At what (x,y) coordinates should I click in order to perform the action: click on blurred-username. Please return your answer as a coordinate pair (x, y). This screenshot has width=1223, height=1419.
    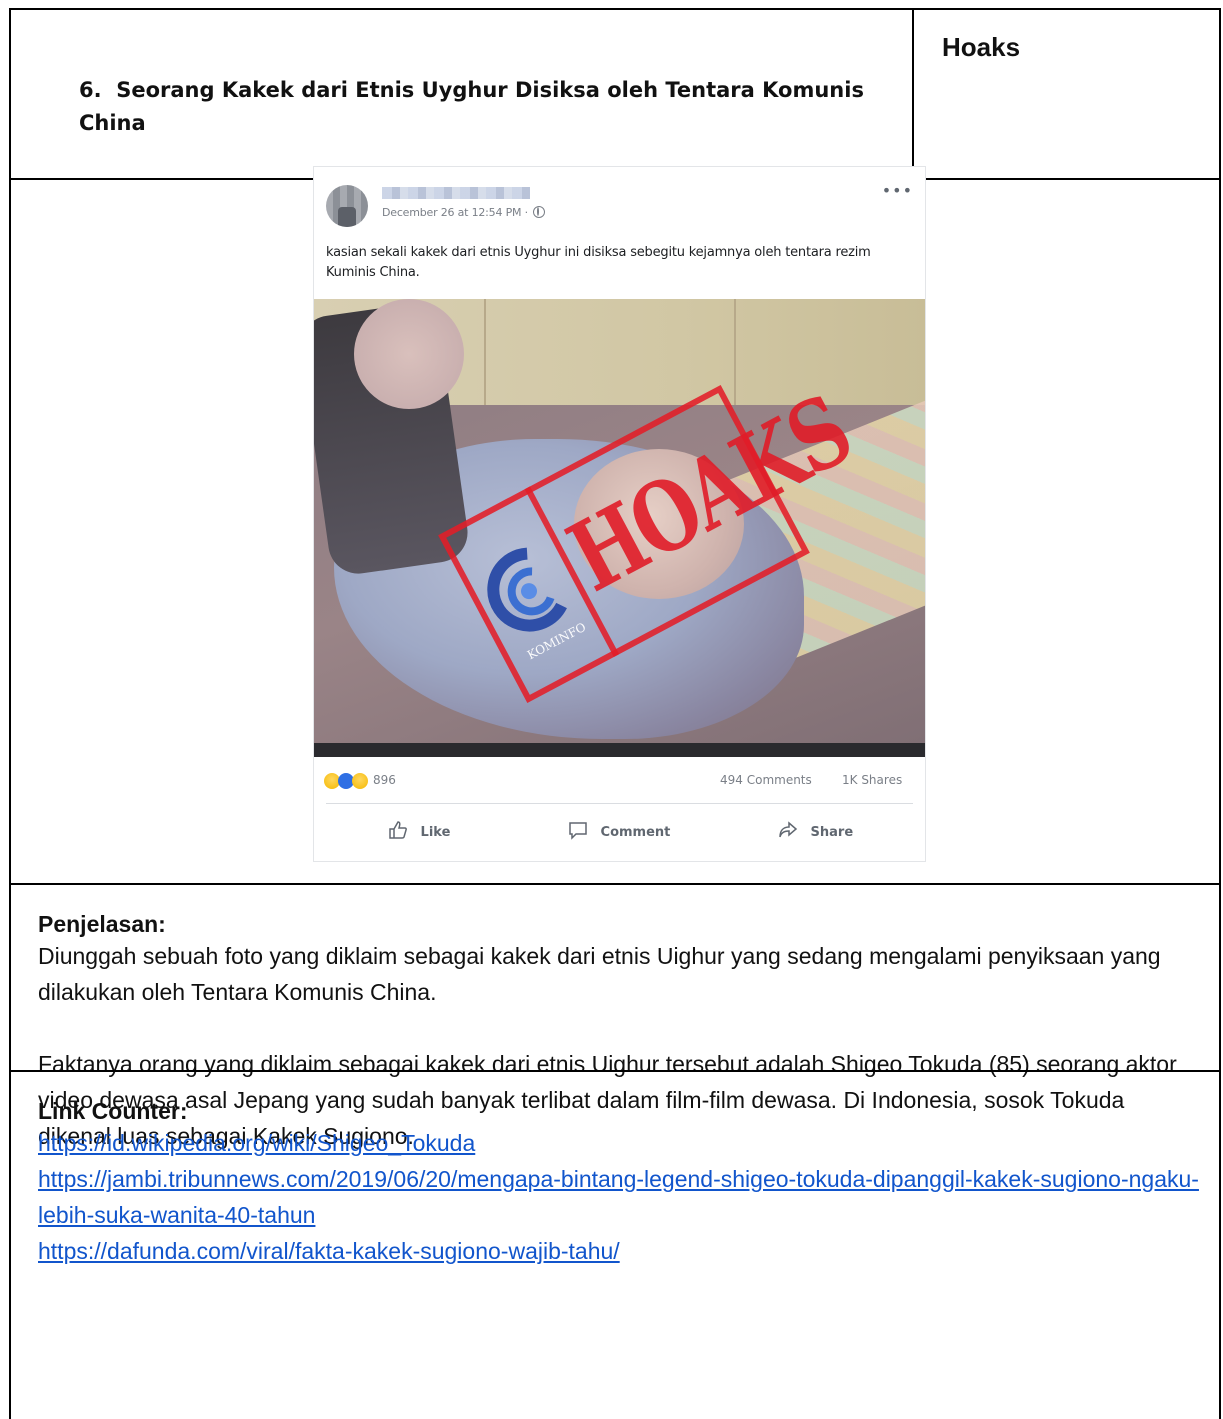
    Looking at the image, I should click on (456, 193).